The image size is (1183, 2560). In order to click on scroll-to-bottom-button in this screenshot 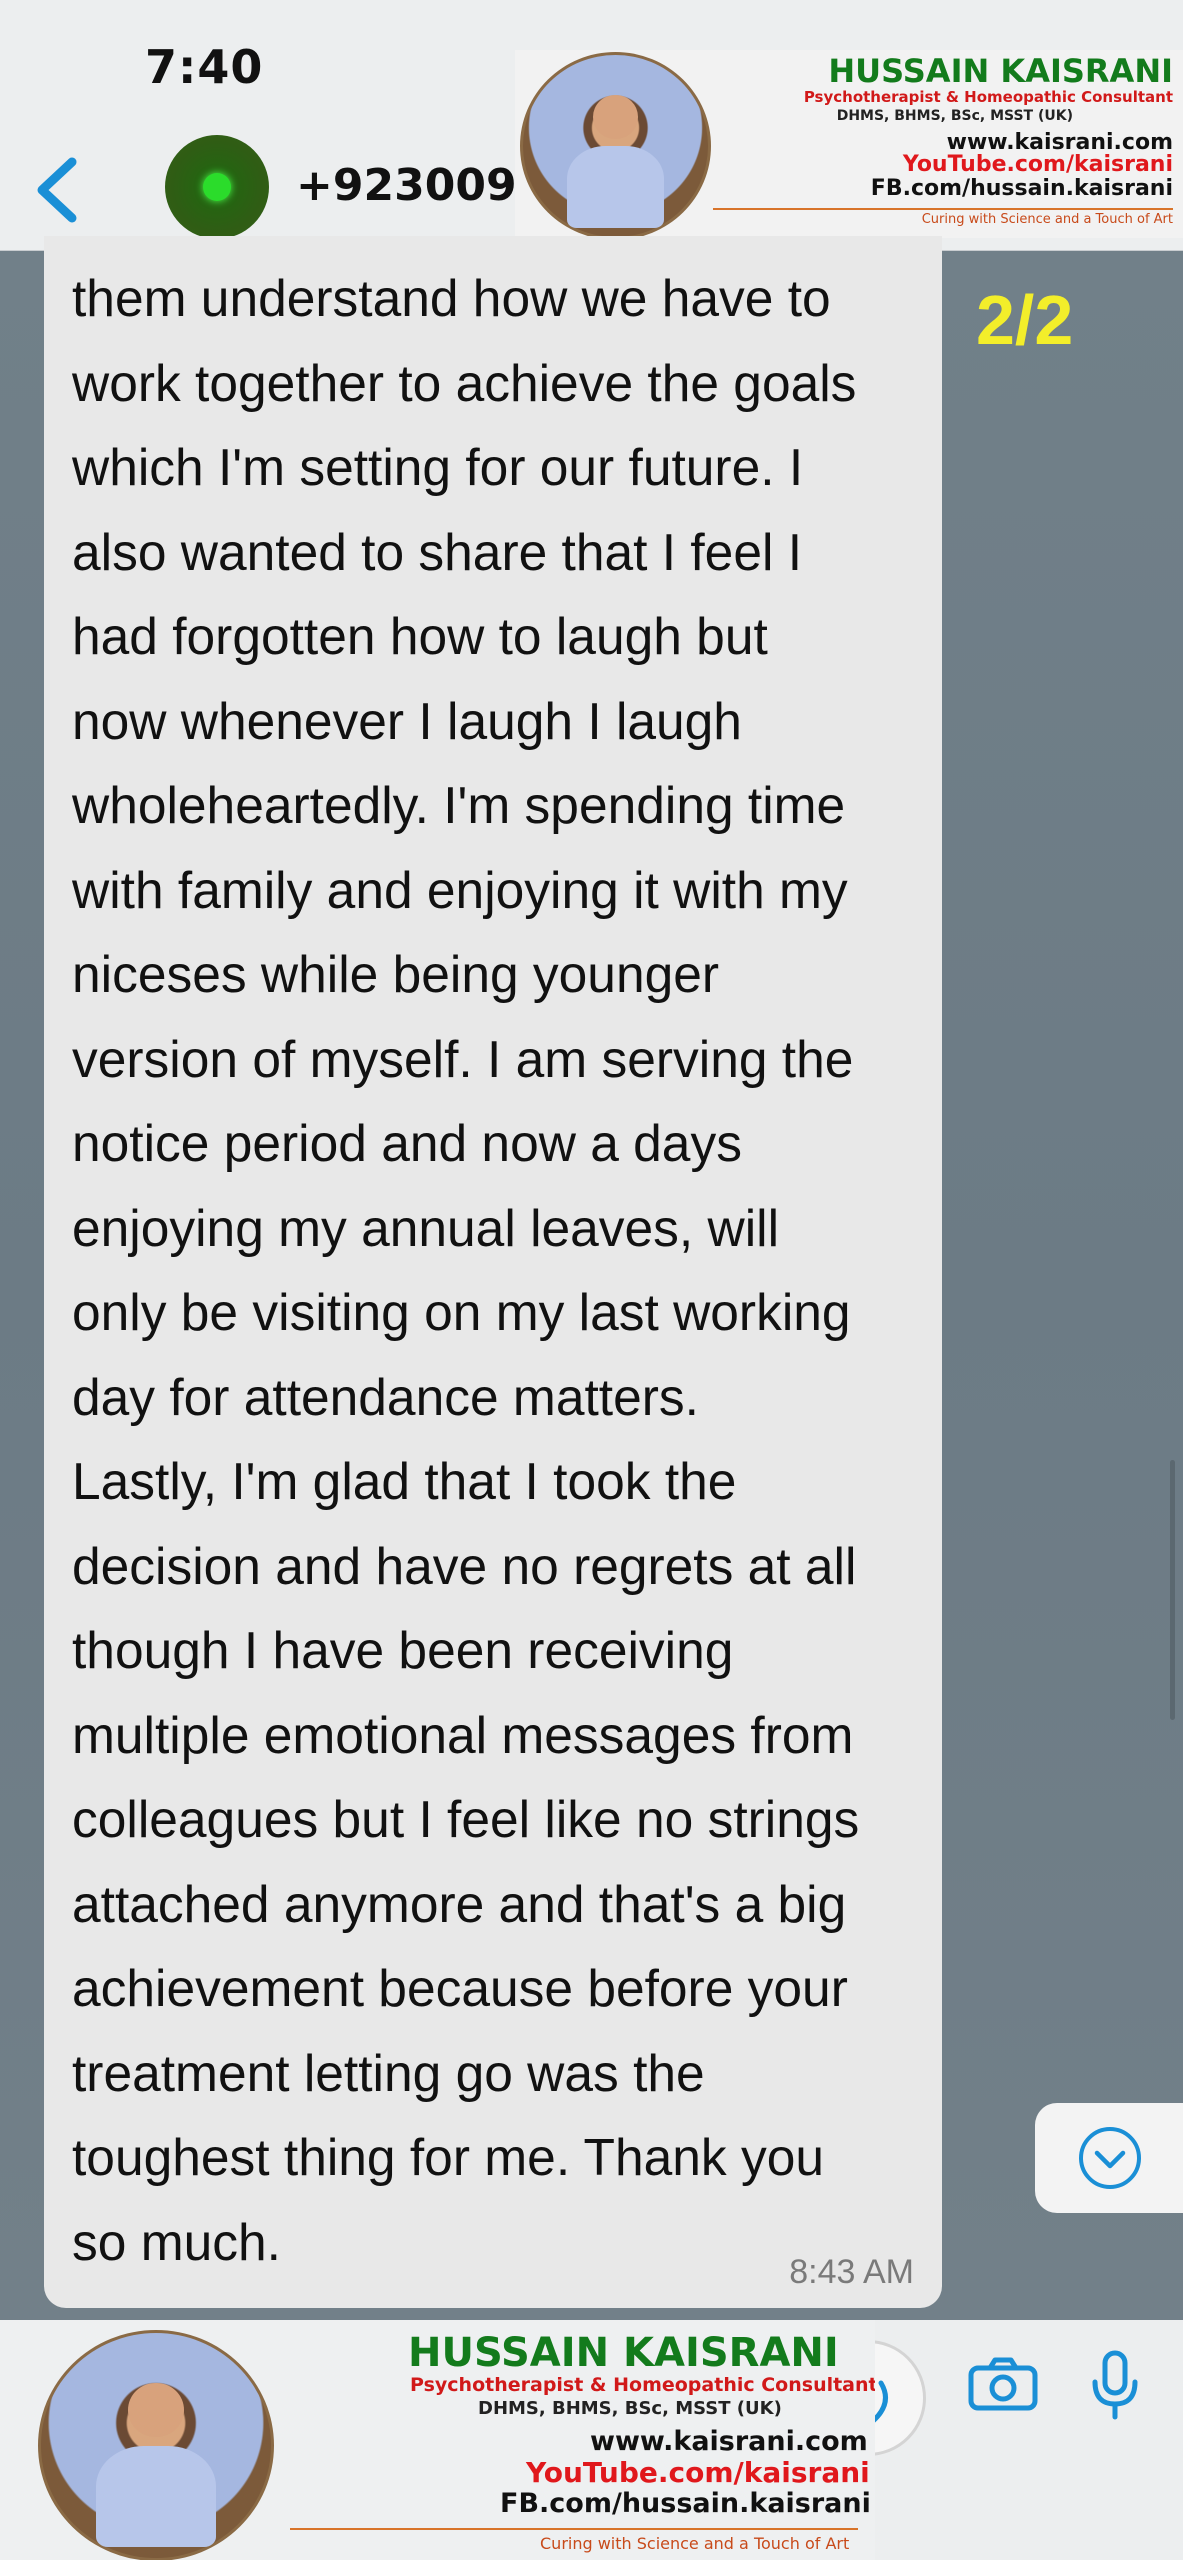, I will do `click(1109, 2158)`.